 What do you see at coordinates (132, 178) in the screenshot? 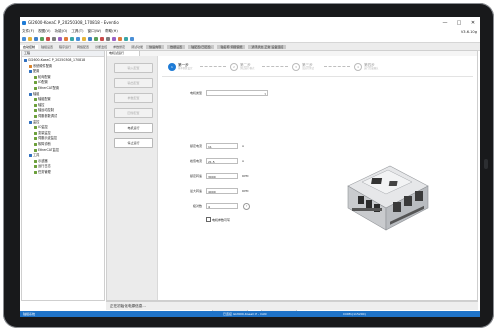
I see `action-button-column: 输入配置 输出配置 参数配置 回零配置 电机运行 停止运行` at bounding box center [132, 178].